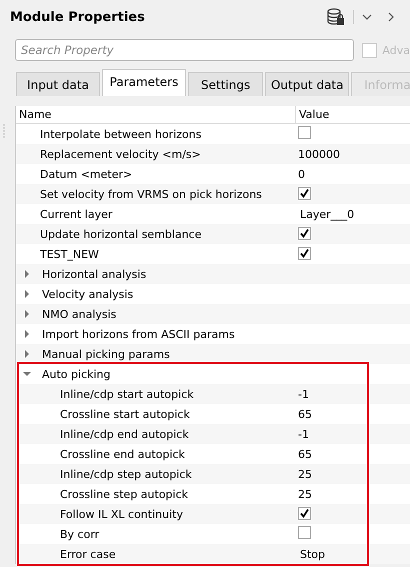 This screenshot has height=567, width=410. What do you see at coordinates (310, 554) in the screenshot?
I see `value-cell: Stop` at bounding box center [310, 554].